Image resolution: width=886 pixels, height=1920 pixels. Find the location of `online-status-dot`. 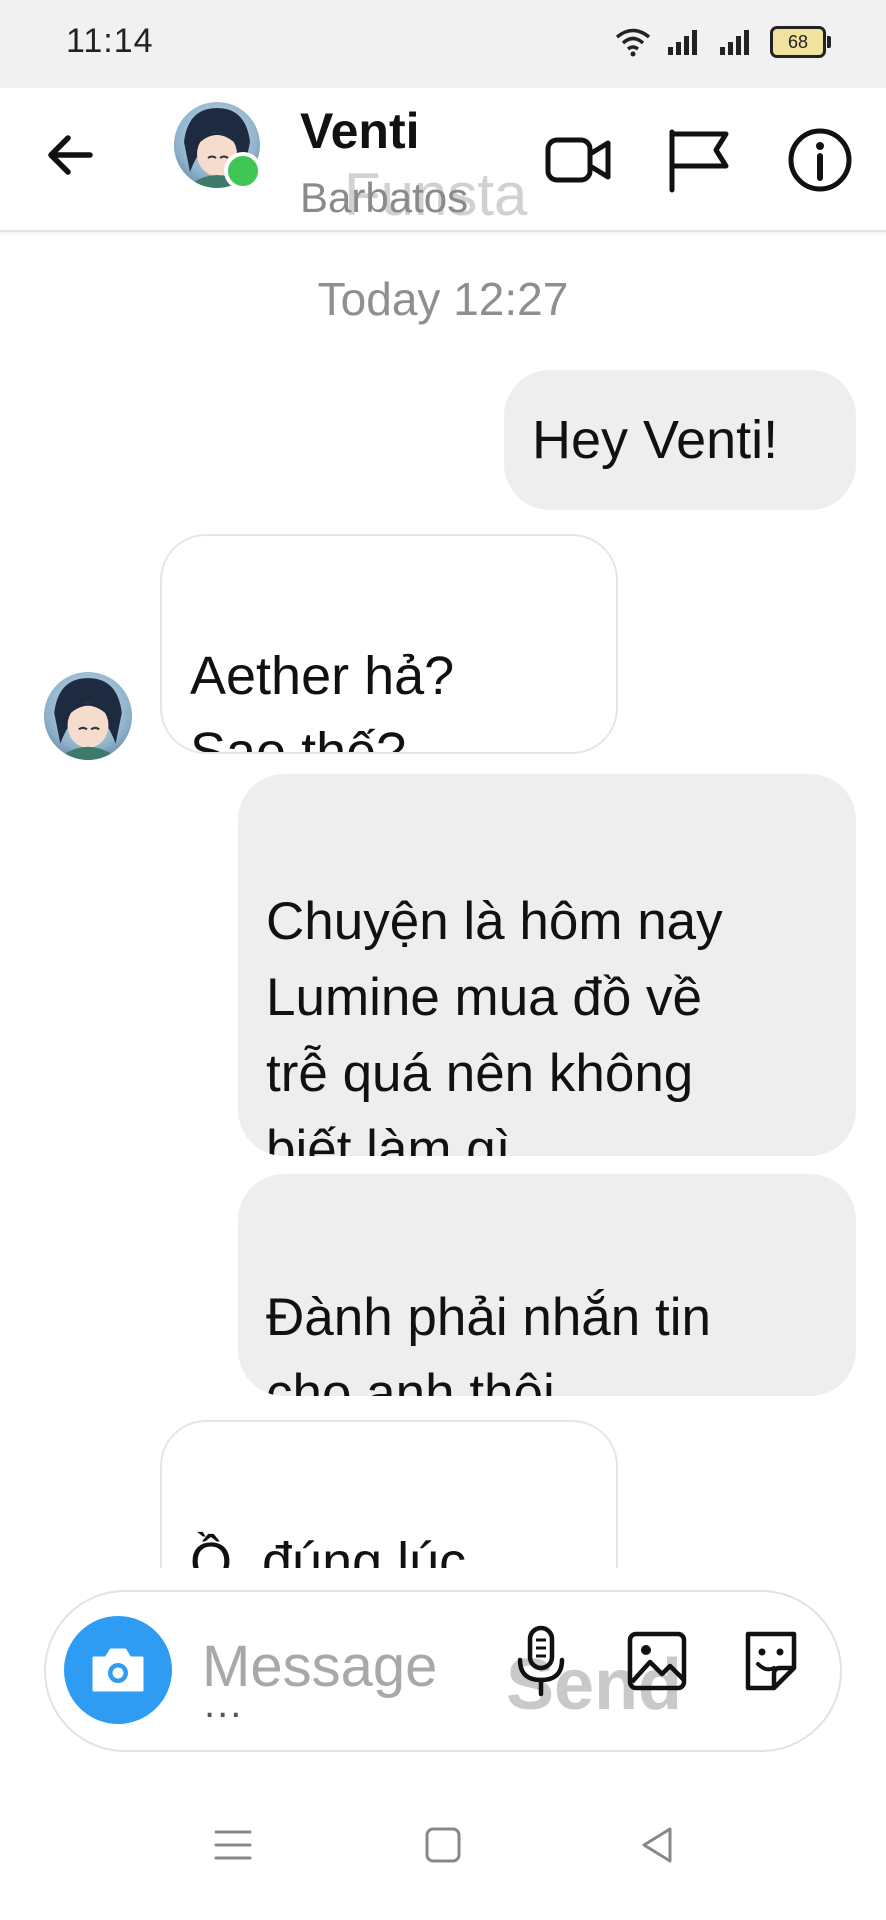

online-status-dot is located at coordinates (243, 171).